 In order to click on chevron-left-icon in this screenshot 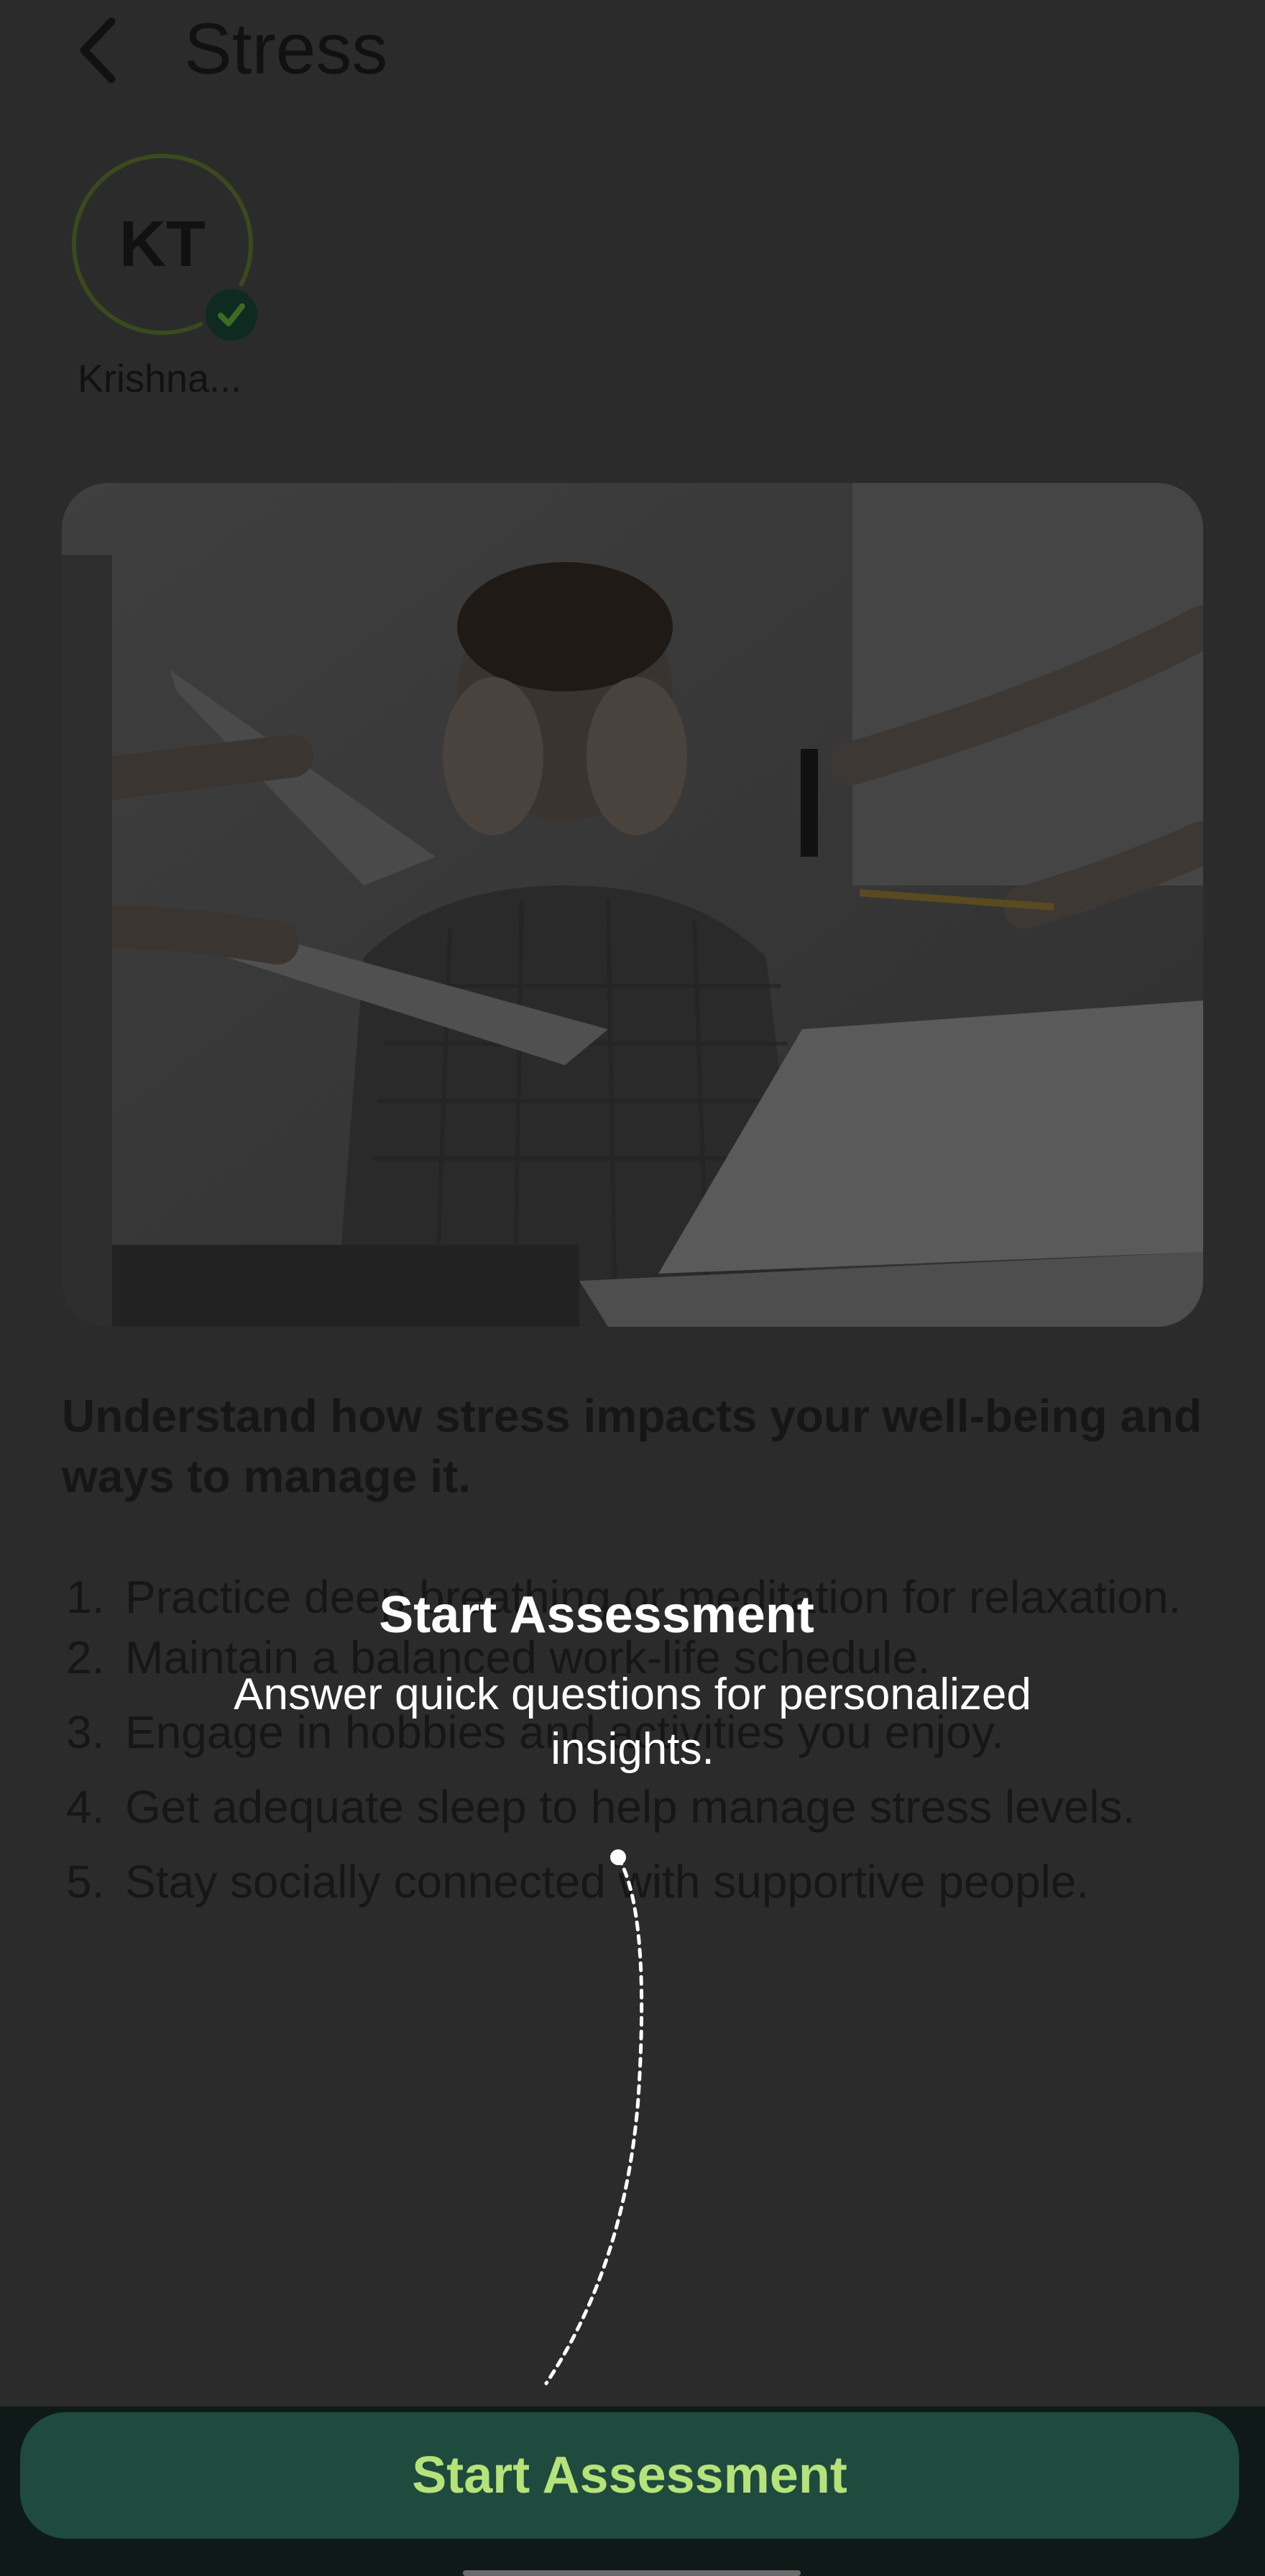, I will do `click(98, 50)`.